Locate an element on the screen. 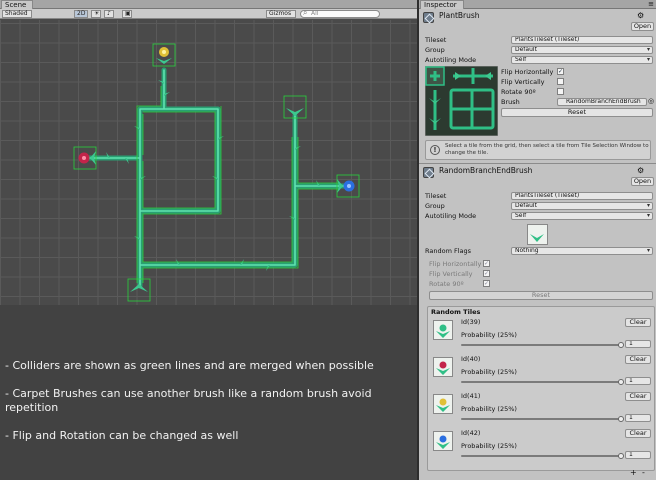  random-brush-group-dropdown: Default is located at coordinates (582, 206).